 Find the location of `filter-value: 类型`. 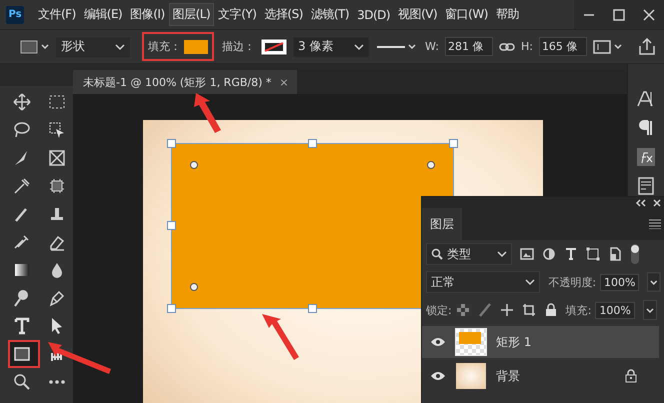

filter-value: 类型 is located at coordinates (459, 254).